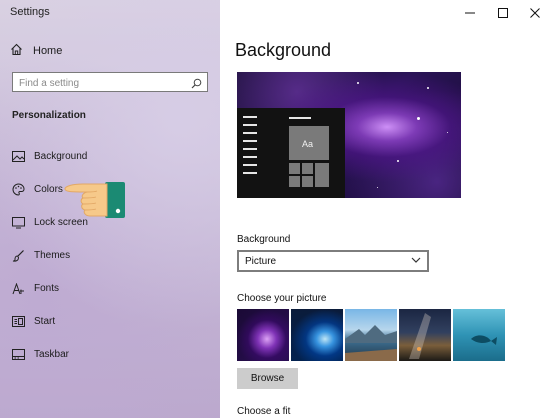  I want to click on choose-fit-label: Choose a fit, so click(264, 411).